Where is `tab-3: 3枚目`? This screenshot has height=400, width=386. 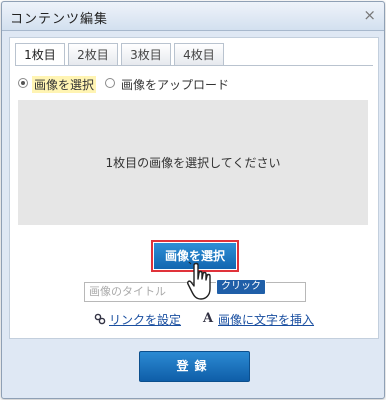 tab-3: 3枚目 is located at coordinates (146, 54).